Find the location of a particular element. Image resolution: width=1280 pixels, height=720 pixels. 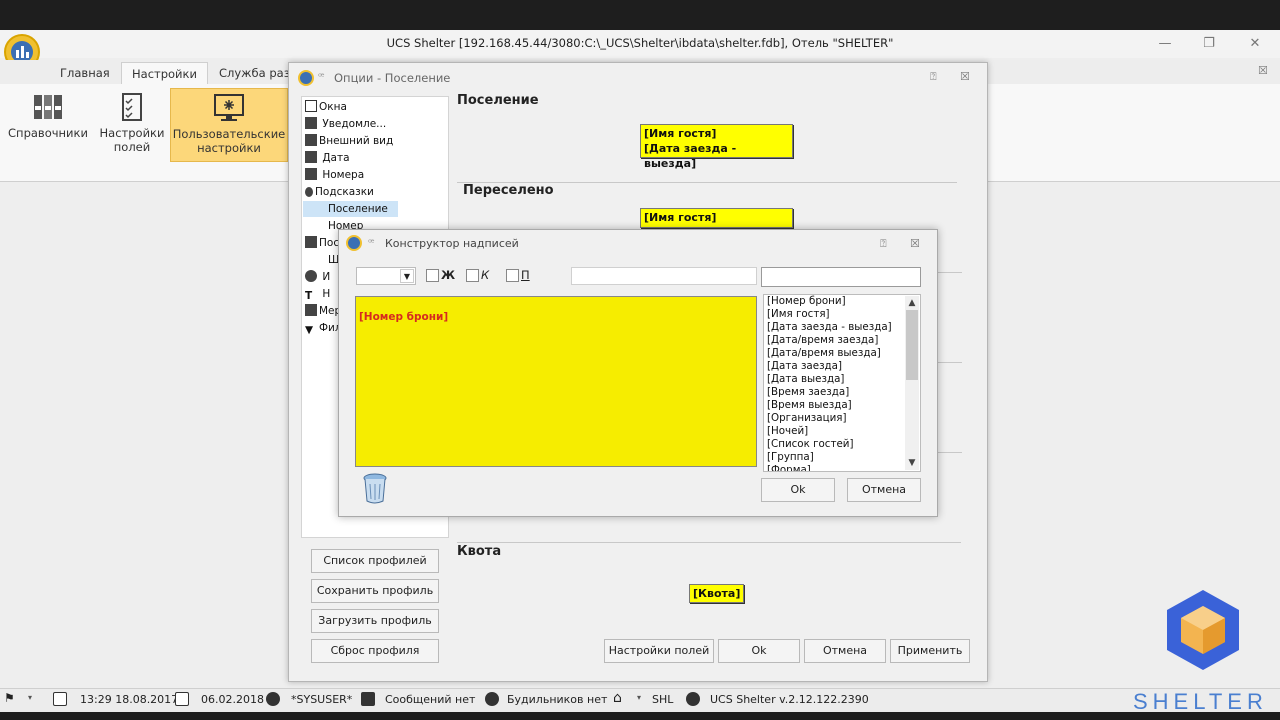

pie-icon is located at coordinates (311, 276).